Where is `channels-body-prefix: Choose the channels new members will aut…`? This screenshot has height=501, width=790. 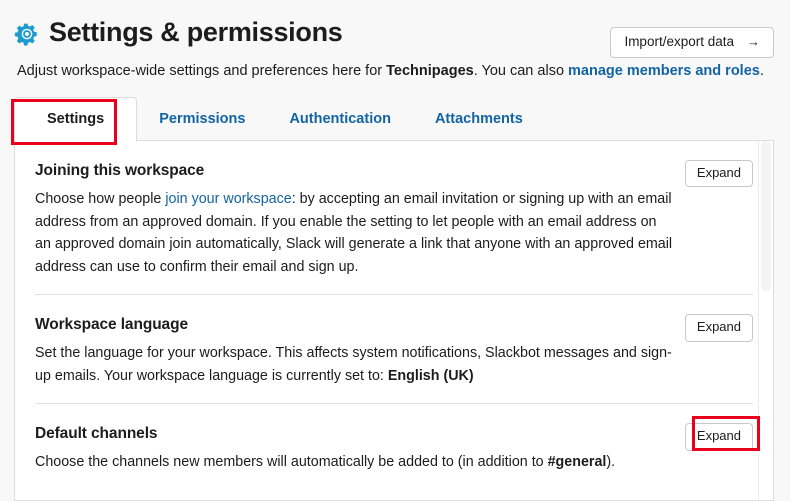
channels-body-prefix: Choose the channels new members will aut… is located at coordinates (291, 462).